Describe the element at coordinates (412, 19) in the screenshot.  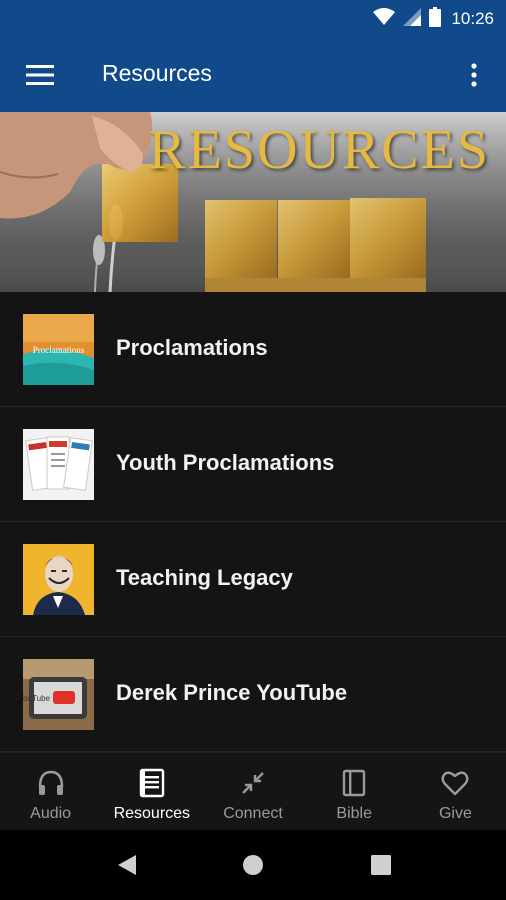
I see `signal-icon` at that location.